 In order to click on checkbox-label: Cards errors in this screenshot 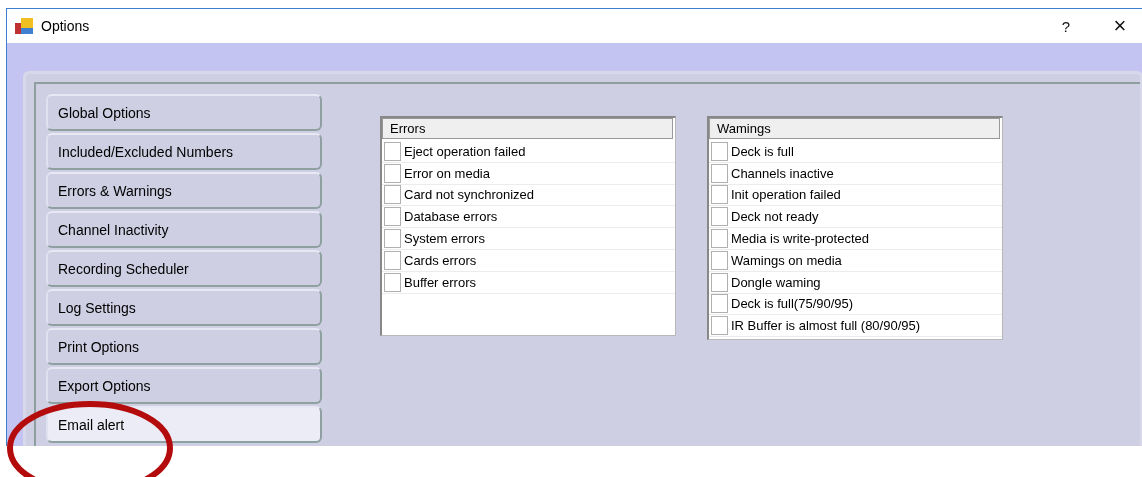, I will do `click(440, 260)`.